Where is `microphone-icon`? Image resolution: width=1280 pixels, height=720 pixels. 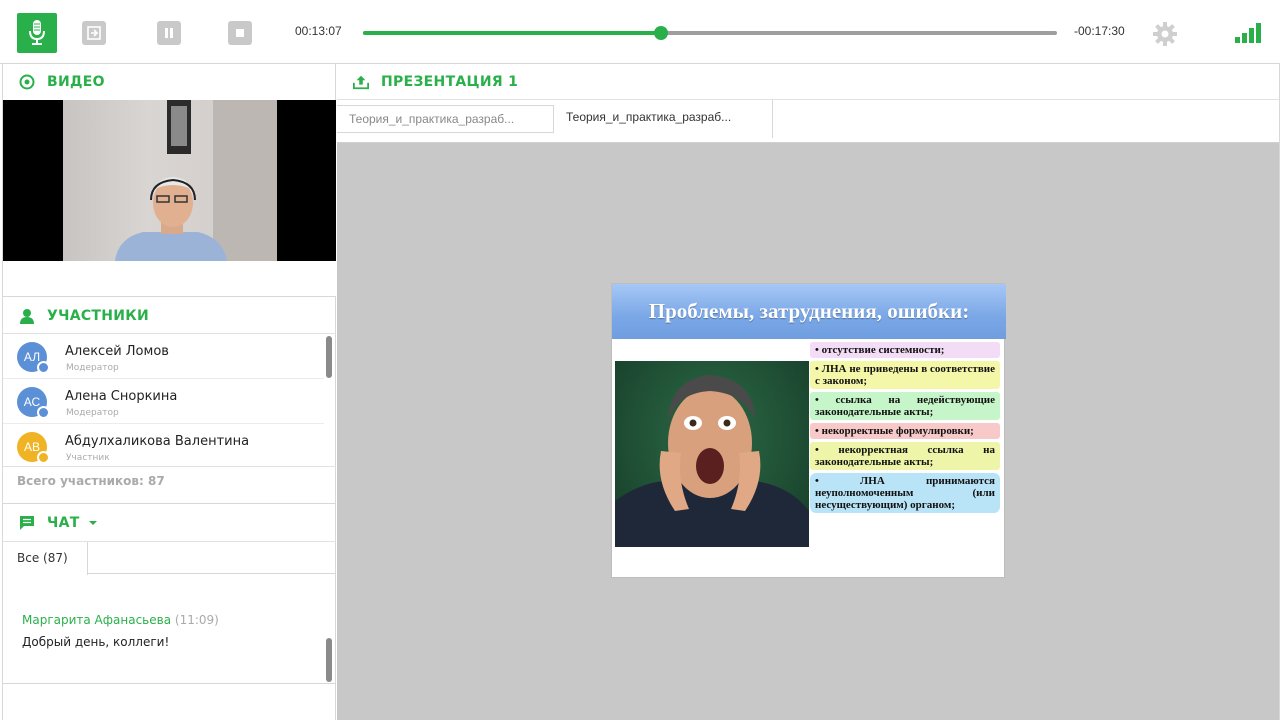
microphone-icon is located at coordinates (37, 32).